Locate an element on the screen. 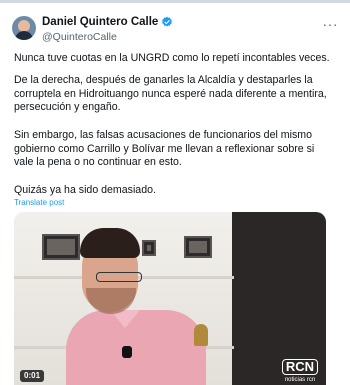 This screenshot has width=350, height=385. video-timestamp: 0:01 is located at coordinates (32, 376).